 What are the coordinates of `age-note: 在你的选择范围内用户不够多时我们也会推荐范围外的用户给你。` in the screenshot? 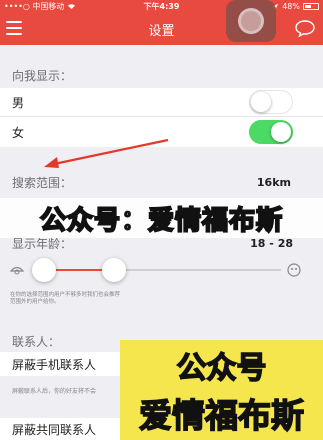 It's located at (65, 298).